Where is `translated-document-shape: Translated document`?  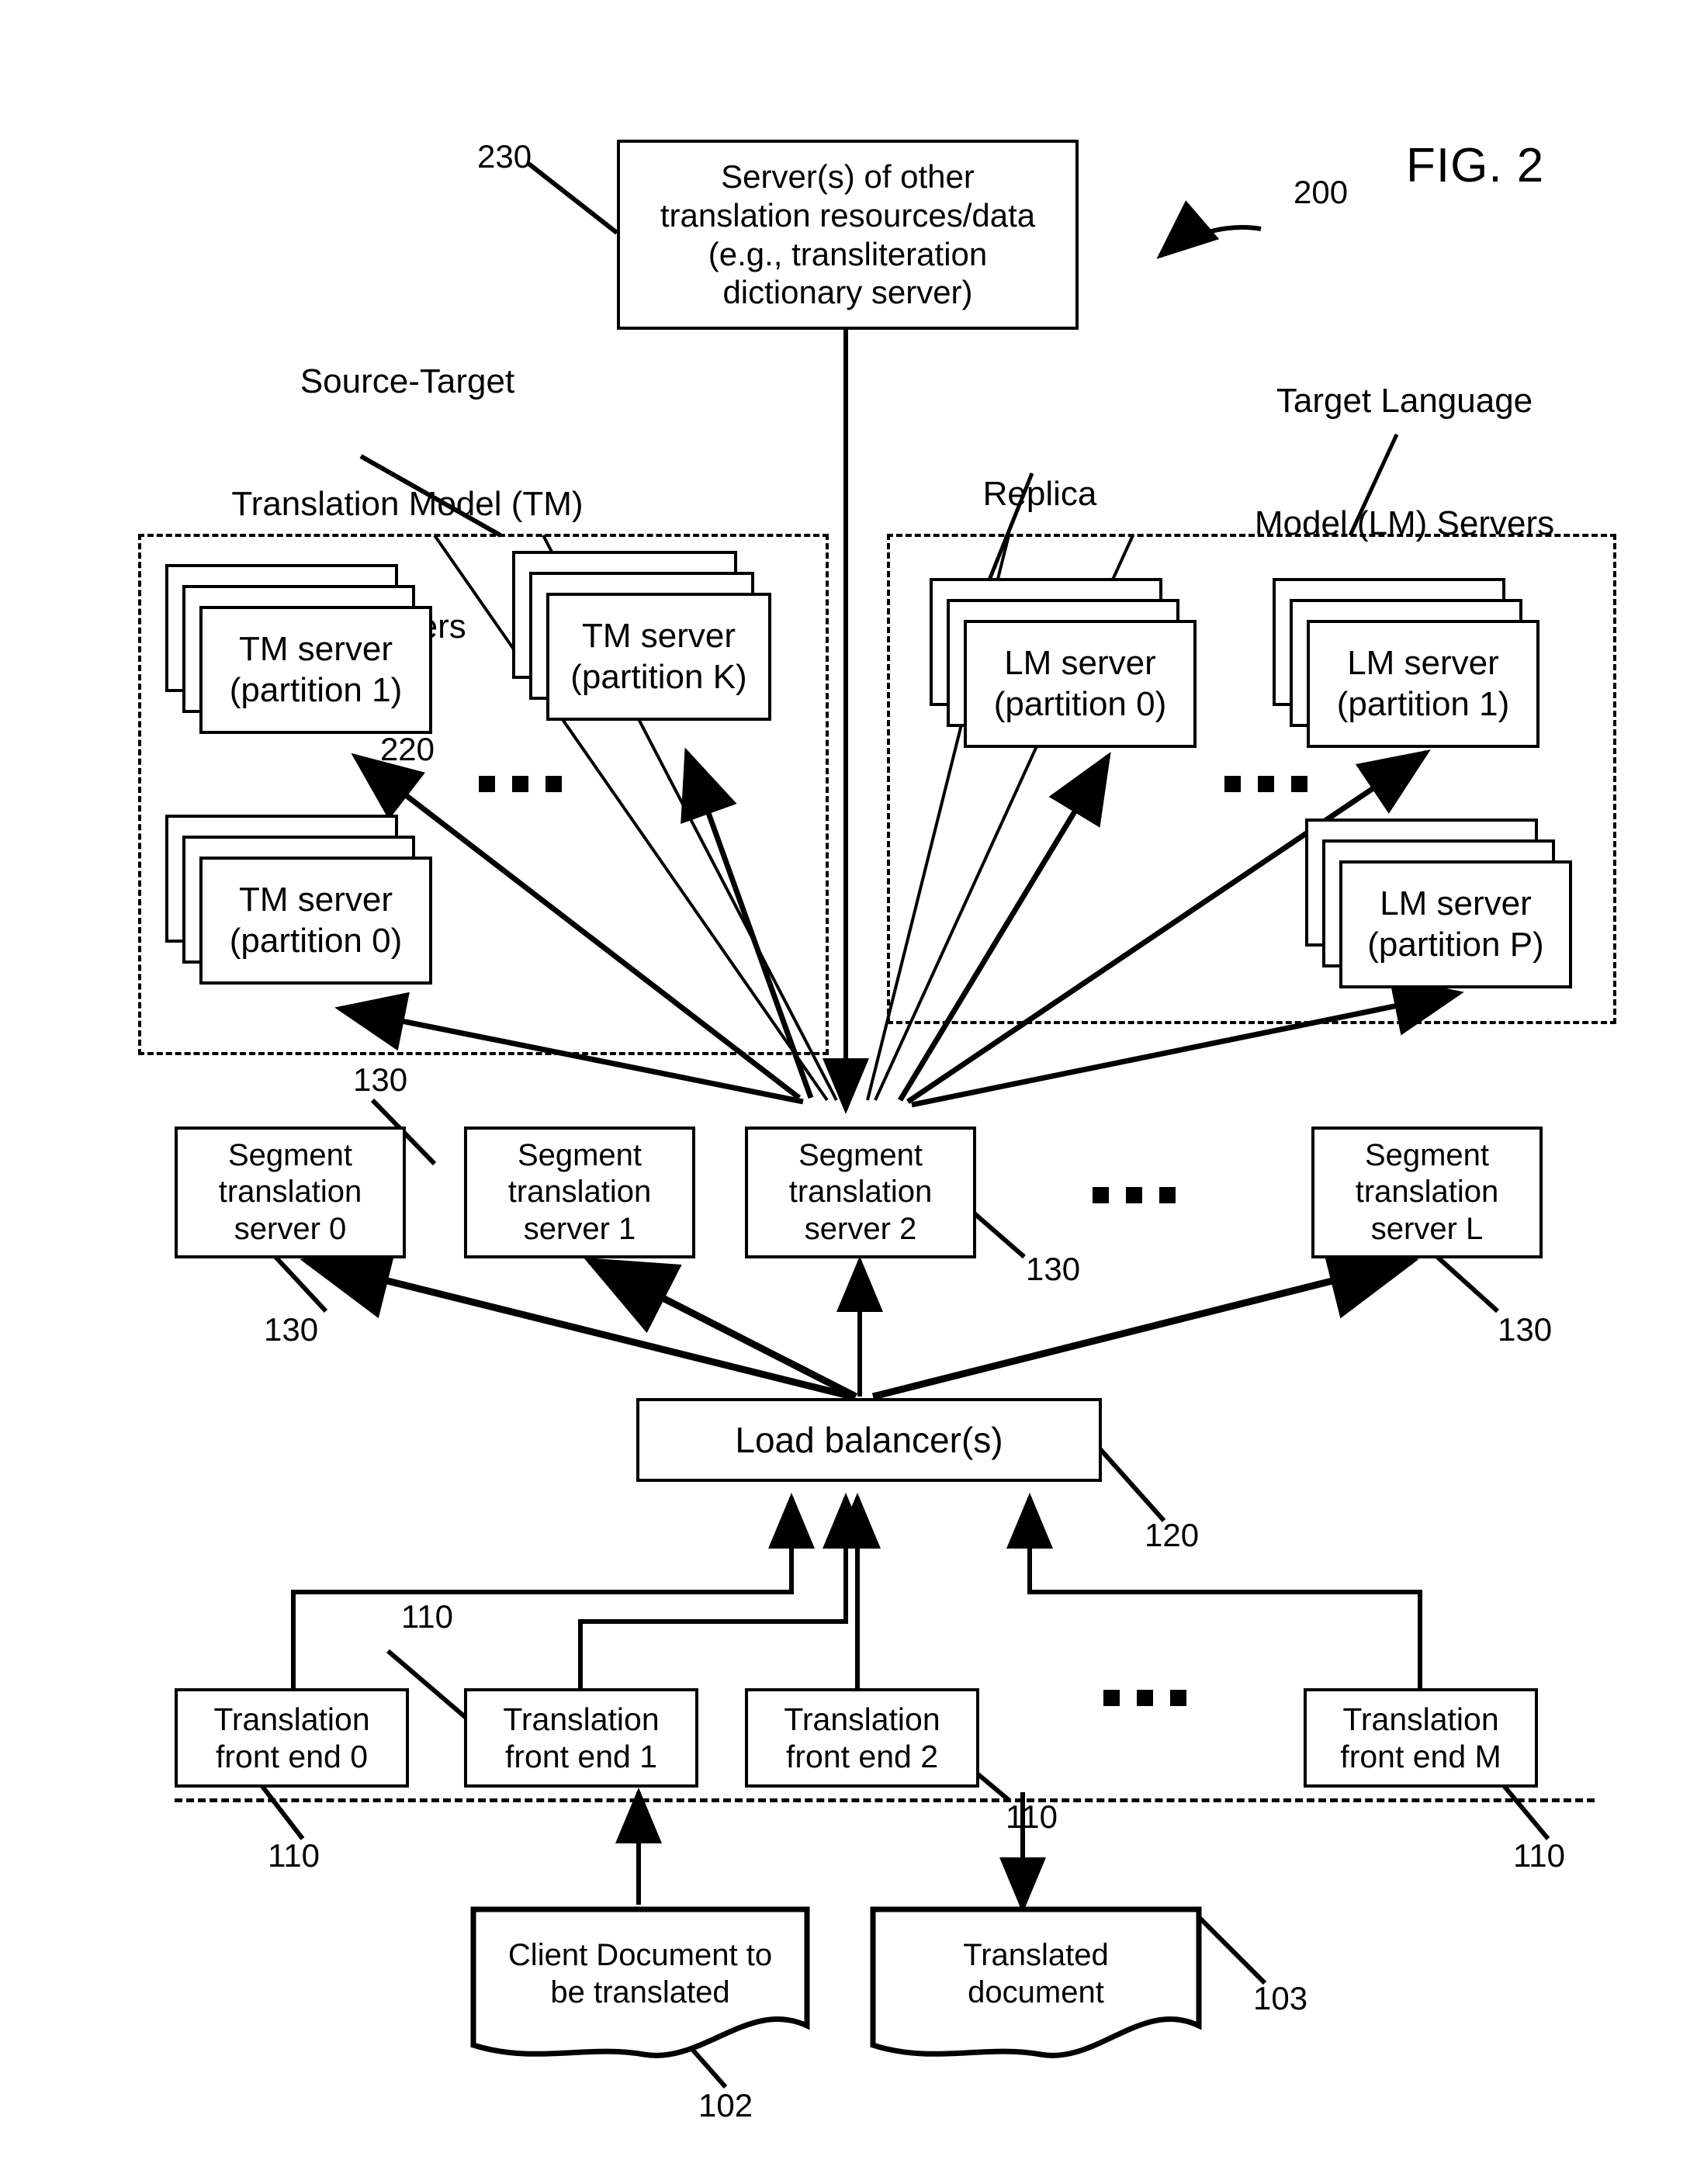
translated-document-shape: Translated document is located at coordinates (1036, 1983).